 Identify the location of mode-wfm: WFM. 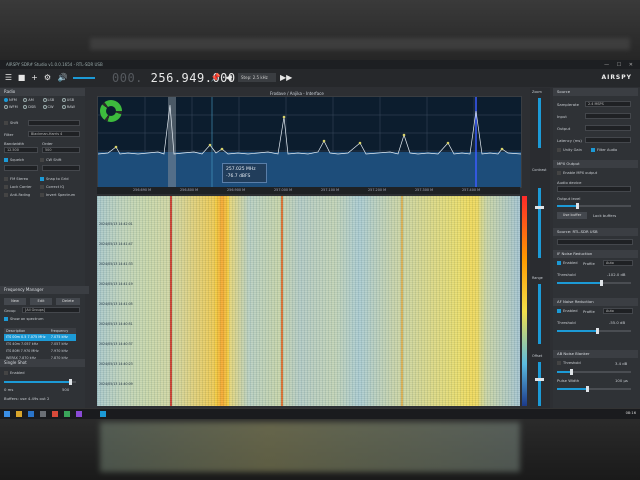
(13, 107).